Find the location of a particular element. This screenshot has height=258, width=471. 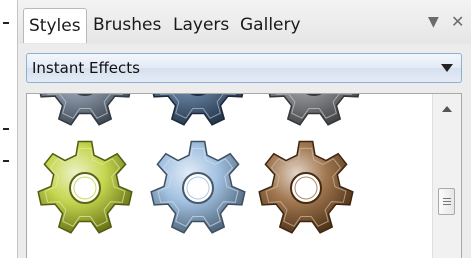

style-thumbnail-silver-gear is located at coordinates (85, 112).